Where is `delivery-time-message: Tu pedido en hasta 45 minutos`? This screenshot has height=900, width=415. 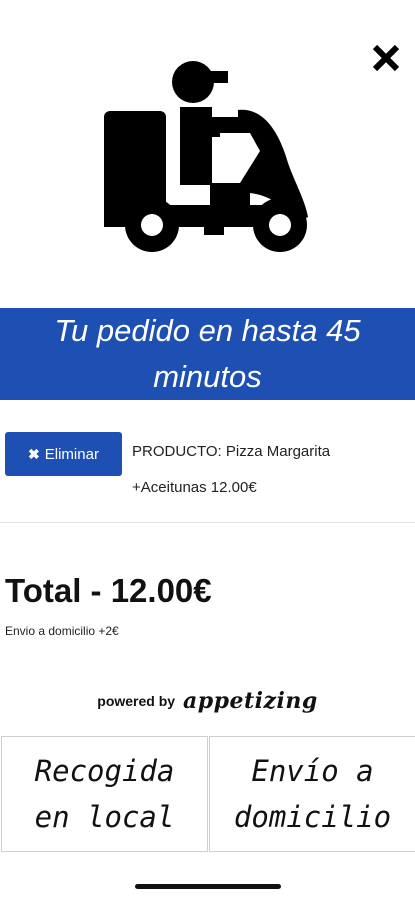 delivery-time-message: Tu pedido en hasta 45 minutos is located at coordinates (207, 353).